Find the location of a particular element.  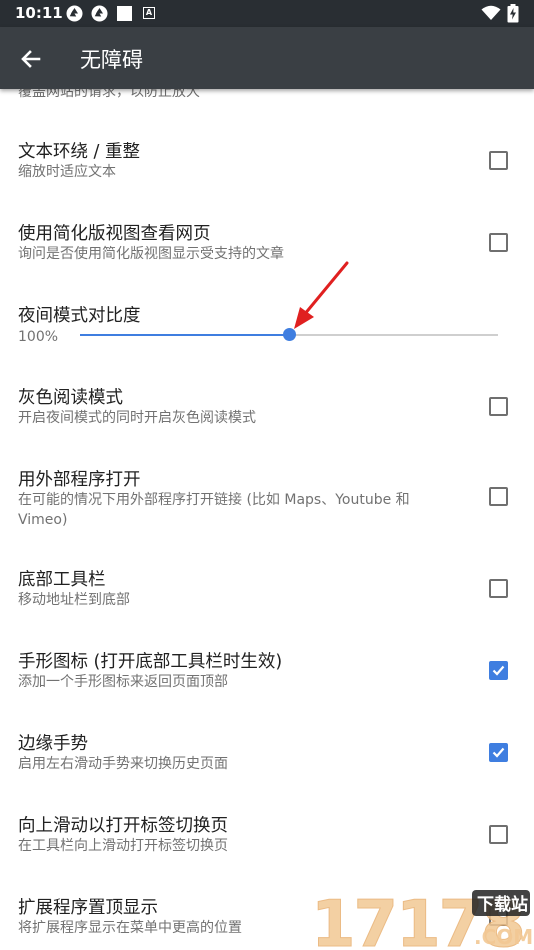

pref-summary: 启用左右滑动手势来切换历史页面 is located at coordinates (123, 764).